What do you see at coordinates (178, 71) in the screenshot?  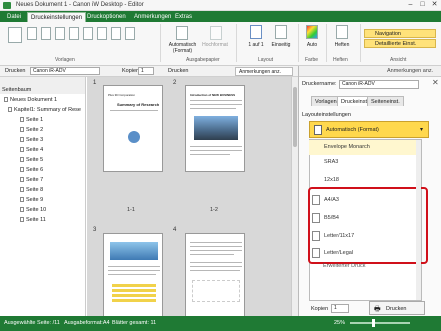 I see `print-toolbar-button: Drucken` at bounding box center [178, 71].